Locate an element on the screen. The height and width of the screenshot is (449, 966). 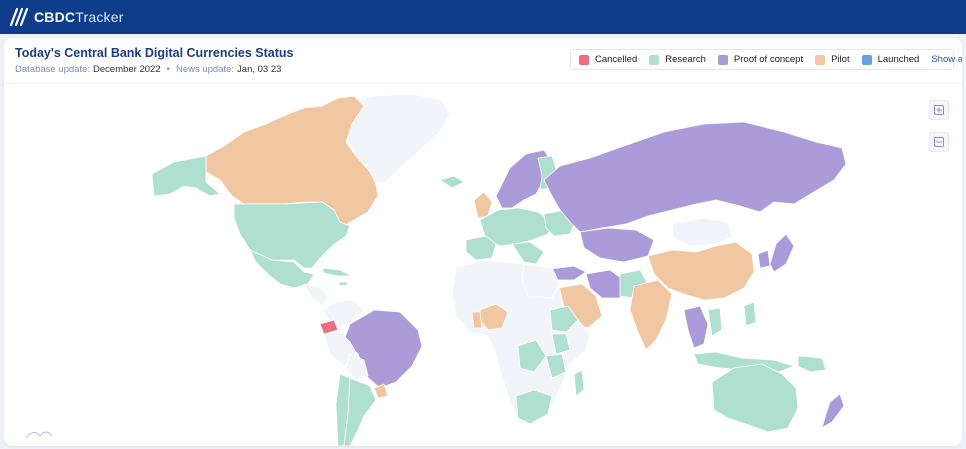
slashes-logo-icon is located at coordinates (19, 17).